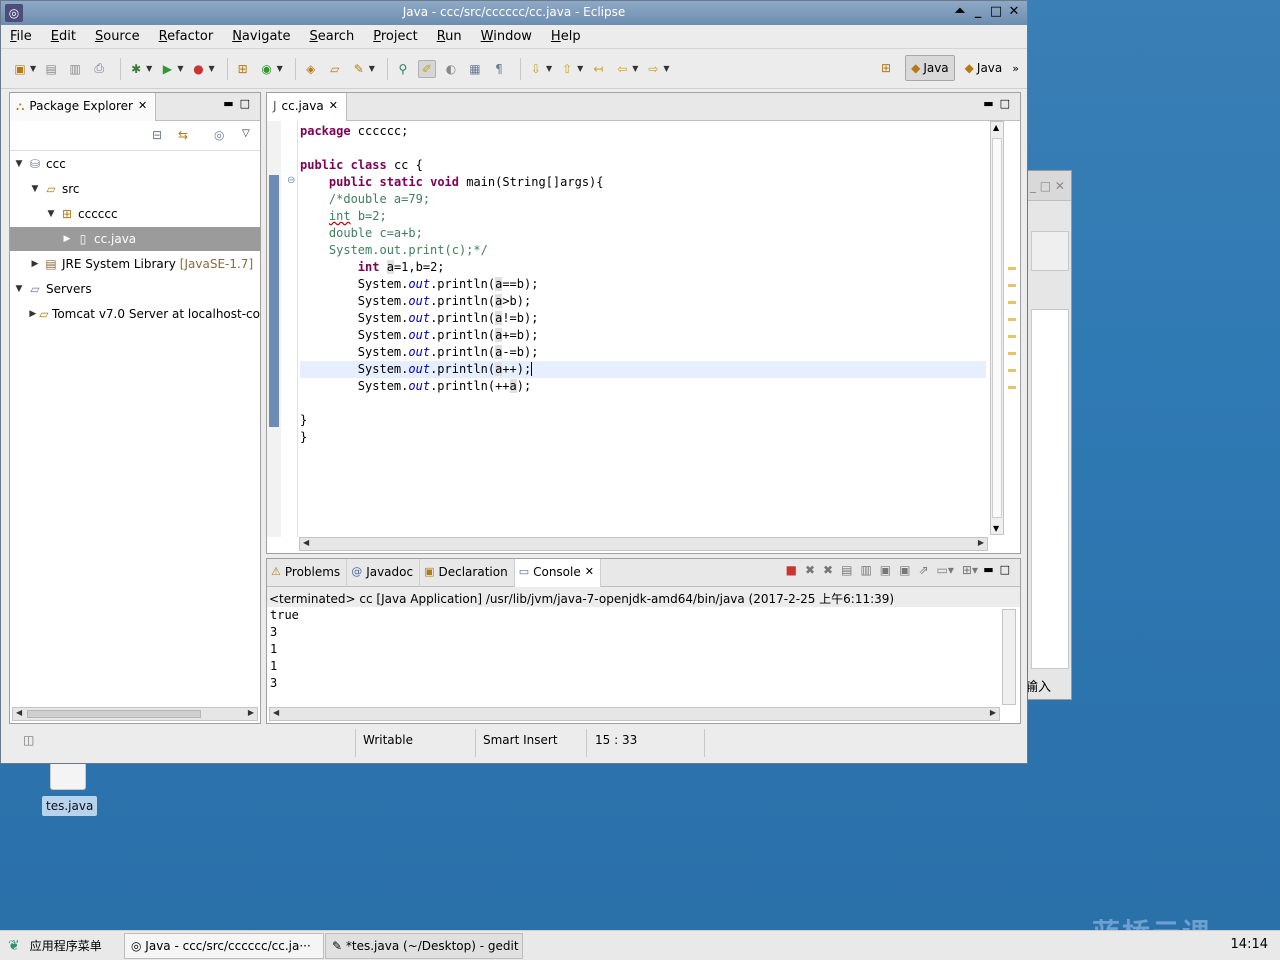 The height and width of the screenshot is (960, 1280). Describe the element at coordinates (424, 946) in the screenshot. I see `taskbar-item-gedit: ✎ *tes.java (~/Desktop) - gedit` at that location.